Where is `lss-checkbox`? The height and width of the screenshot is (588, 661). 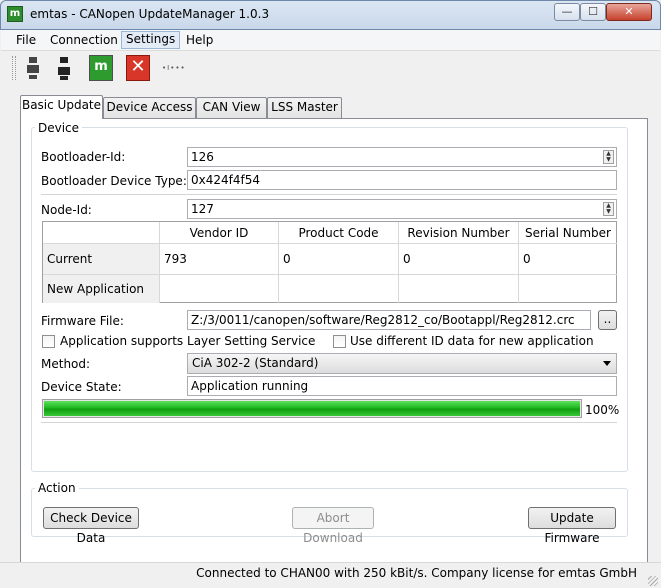
lss-checkbox is located at coordinates (48, 341).